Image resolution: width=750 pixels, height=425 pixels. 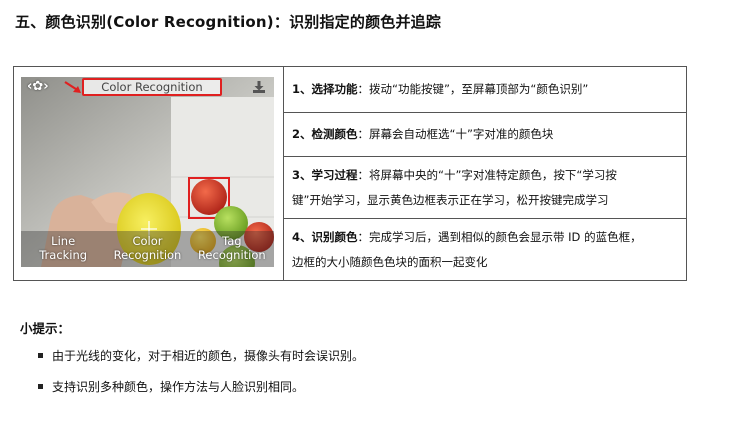 What do you see at coordinates (178, 387) in the screenshot?
I see `tip-text: 支持识别多种颜色，操作方法与人脸识别相同。` at bounding box center [178, 387].